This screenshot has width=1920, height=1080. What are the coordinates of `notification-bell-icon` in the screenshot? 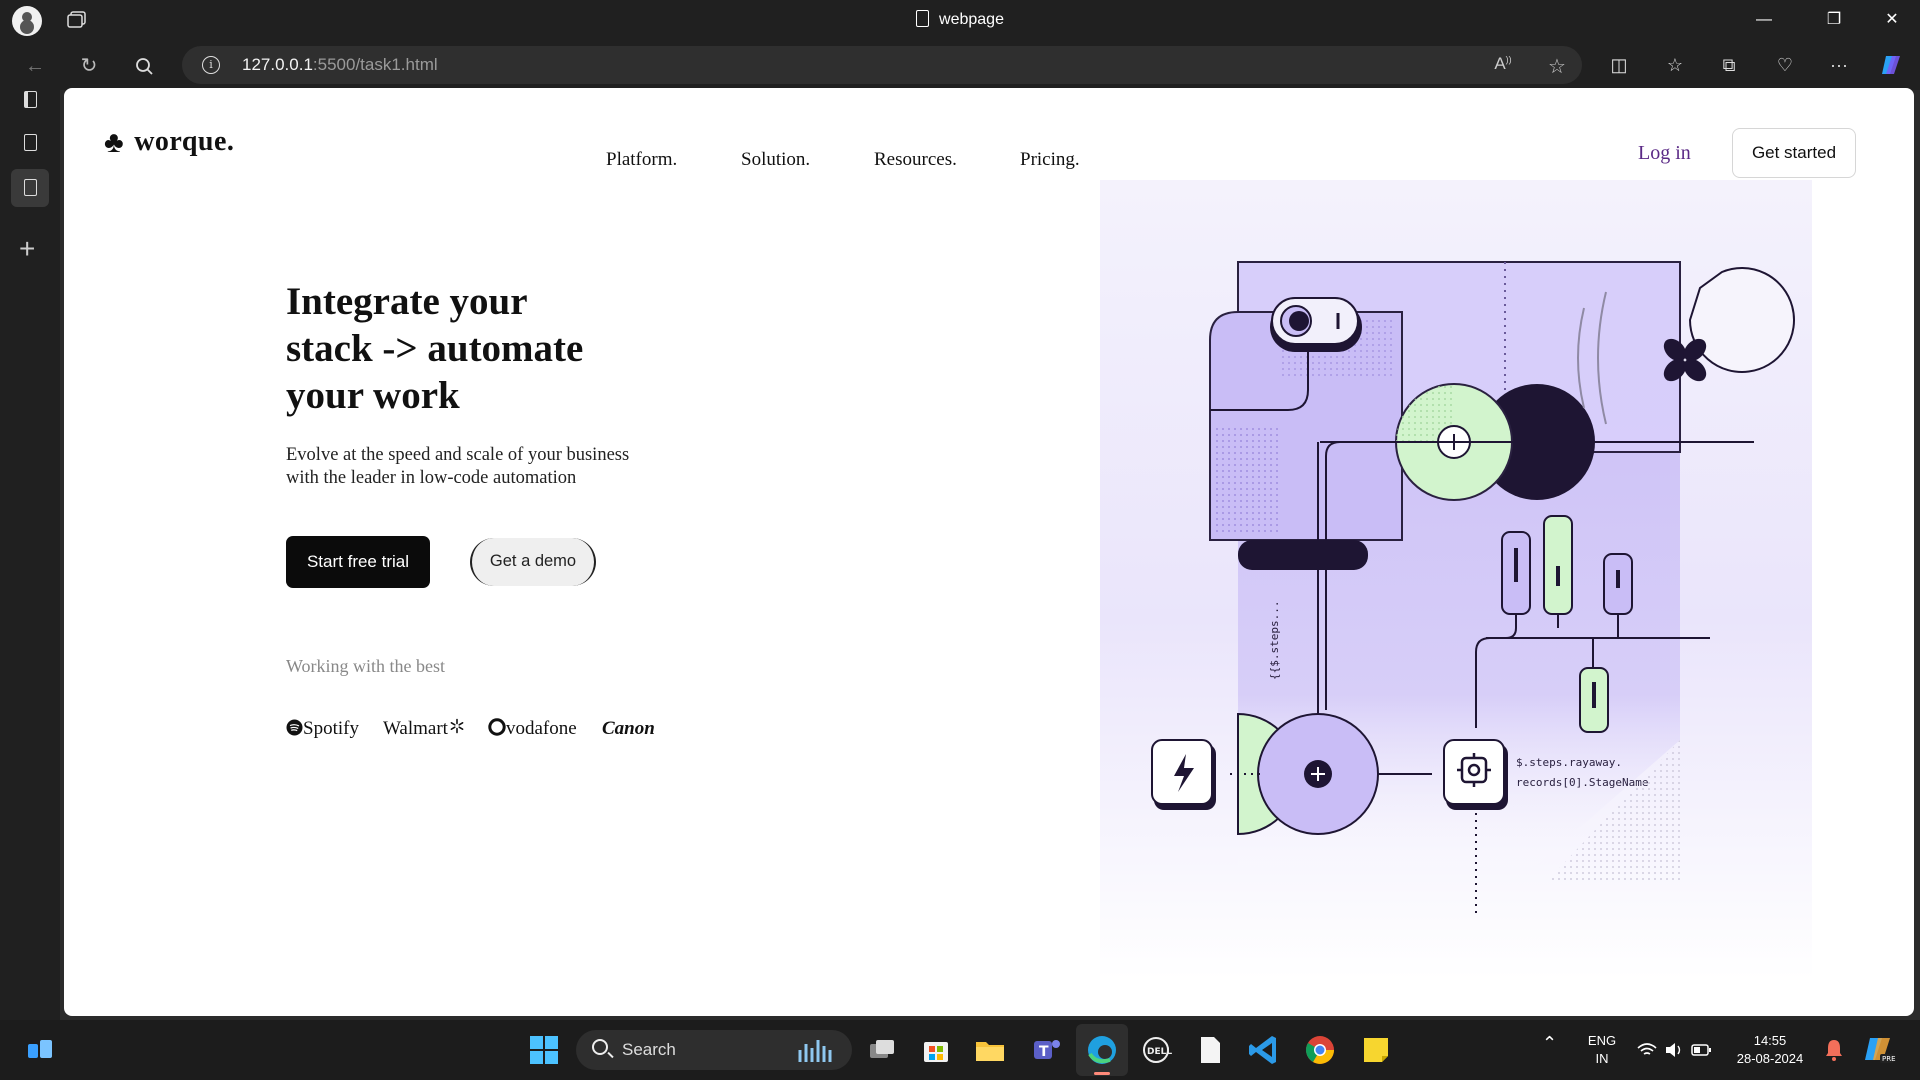 It's located at (1834, 1050).